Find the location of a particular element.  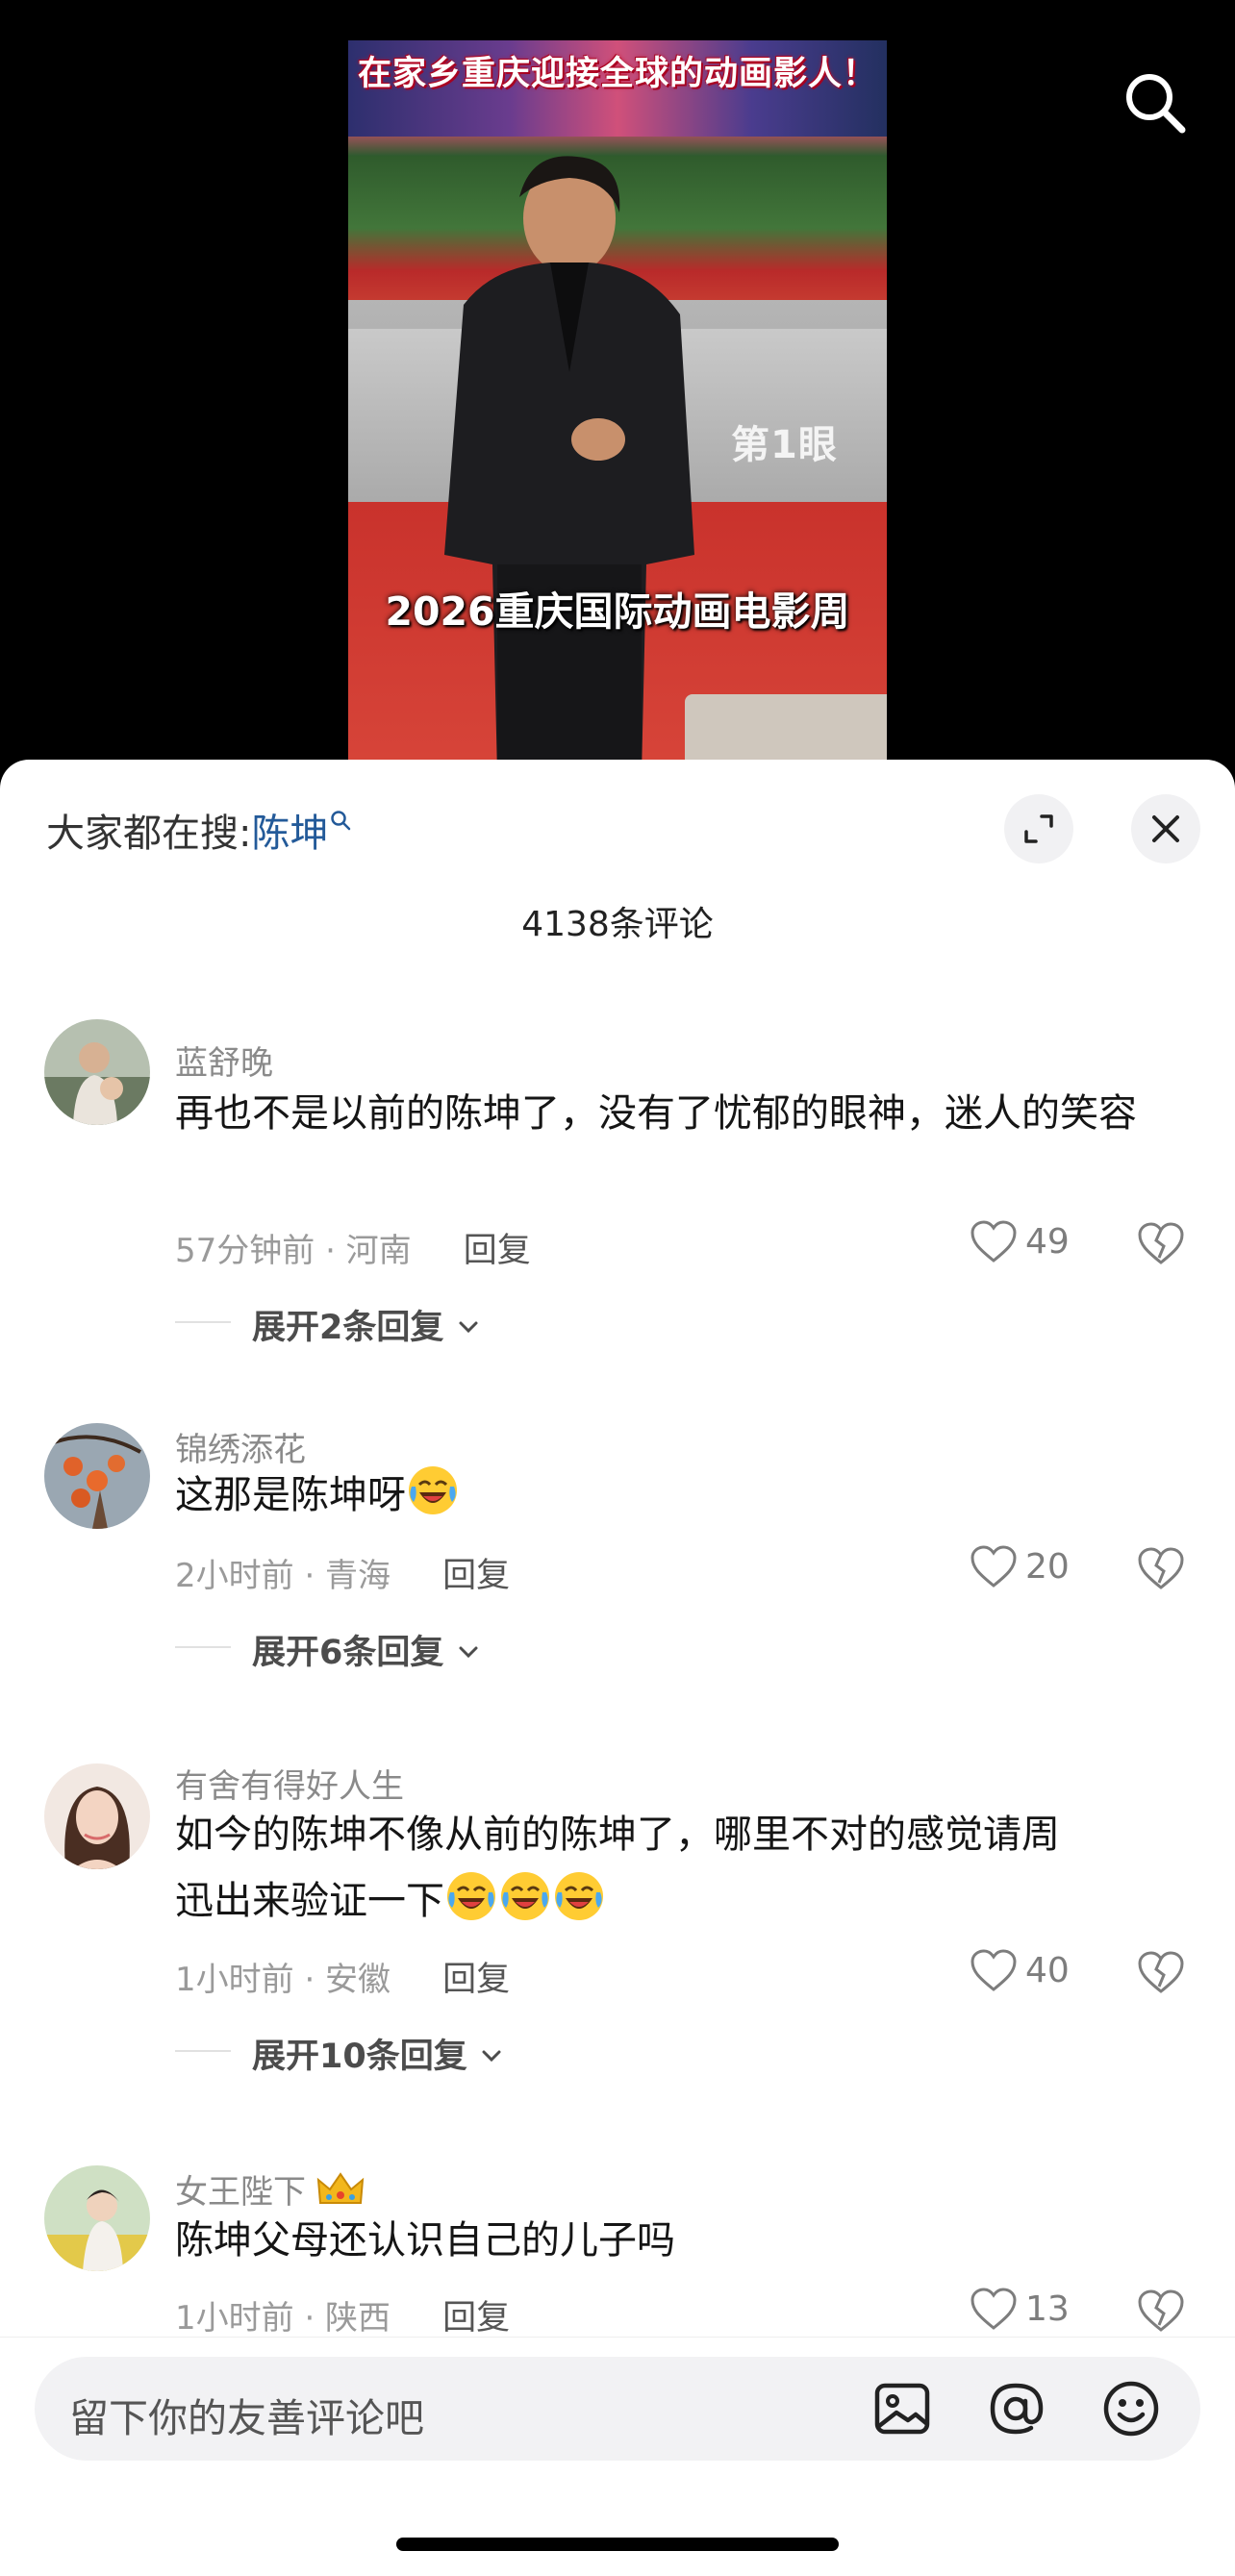

smiley-icon is located at coordinates (1131, 2409).